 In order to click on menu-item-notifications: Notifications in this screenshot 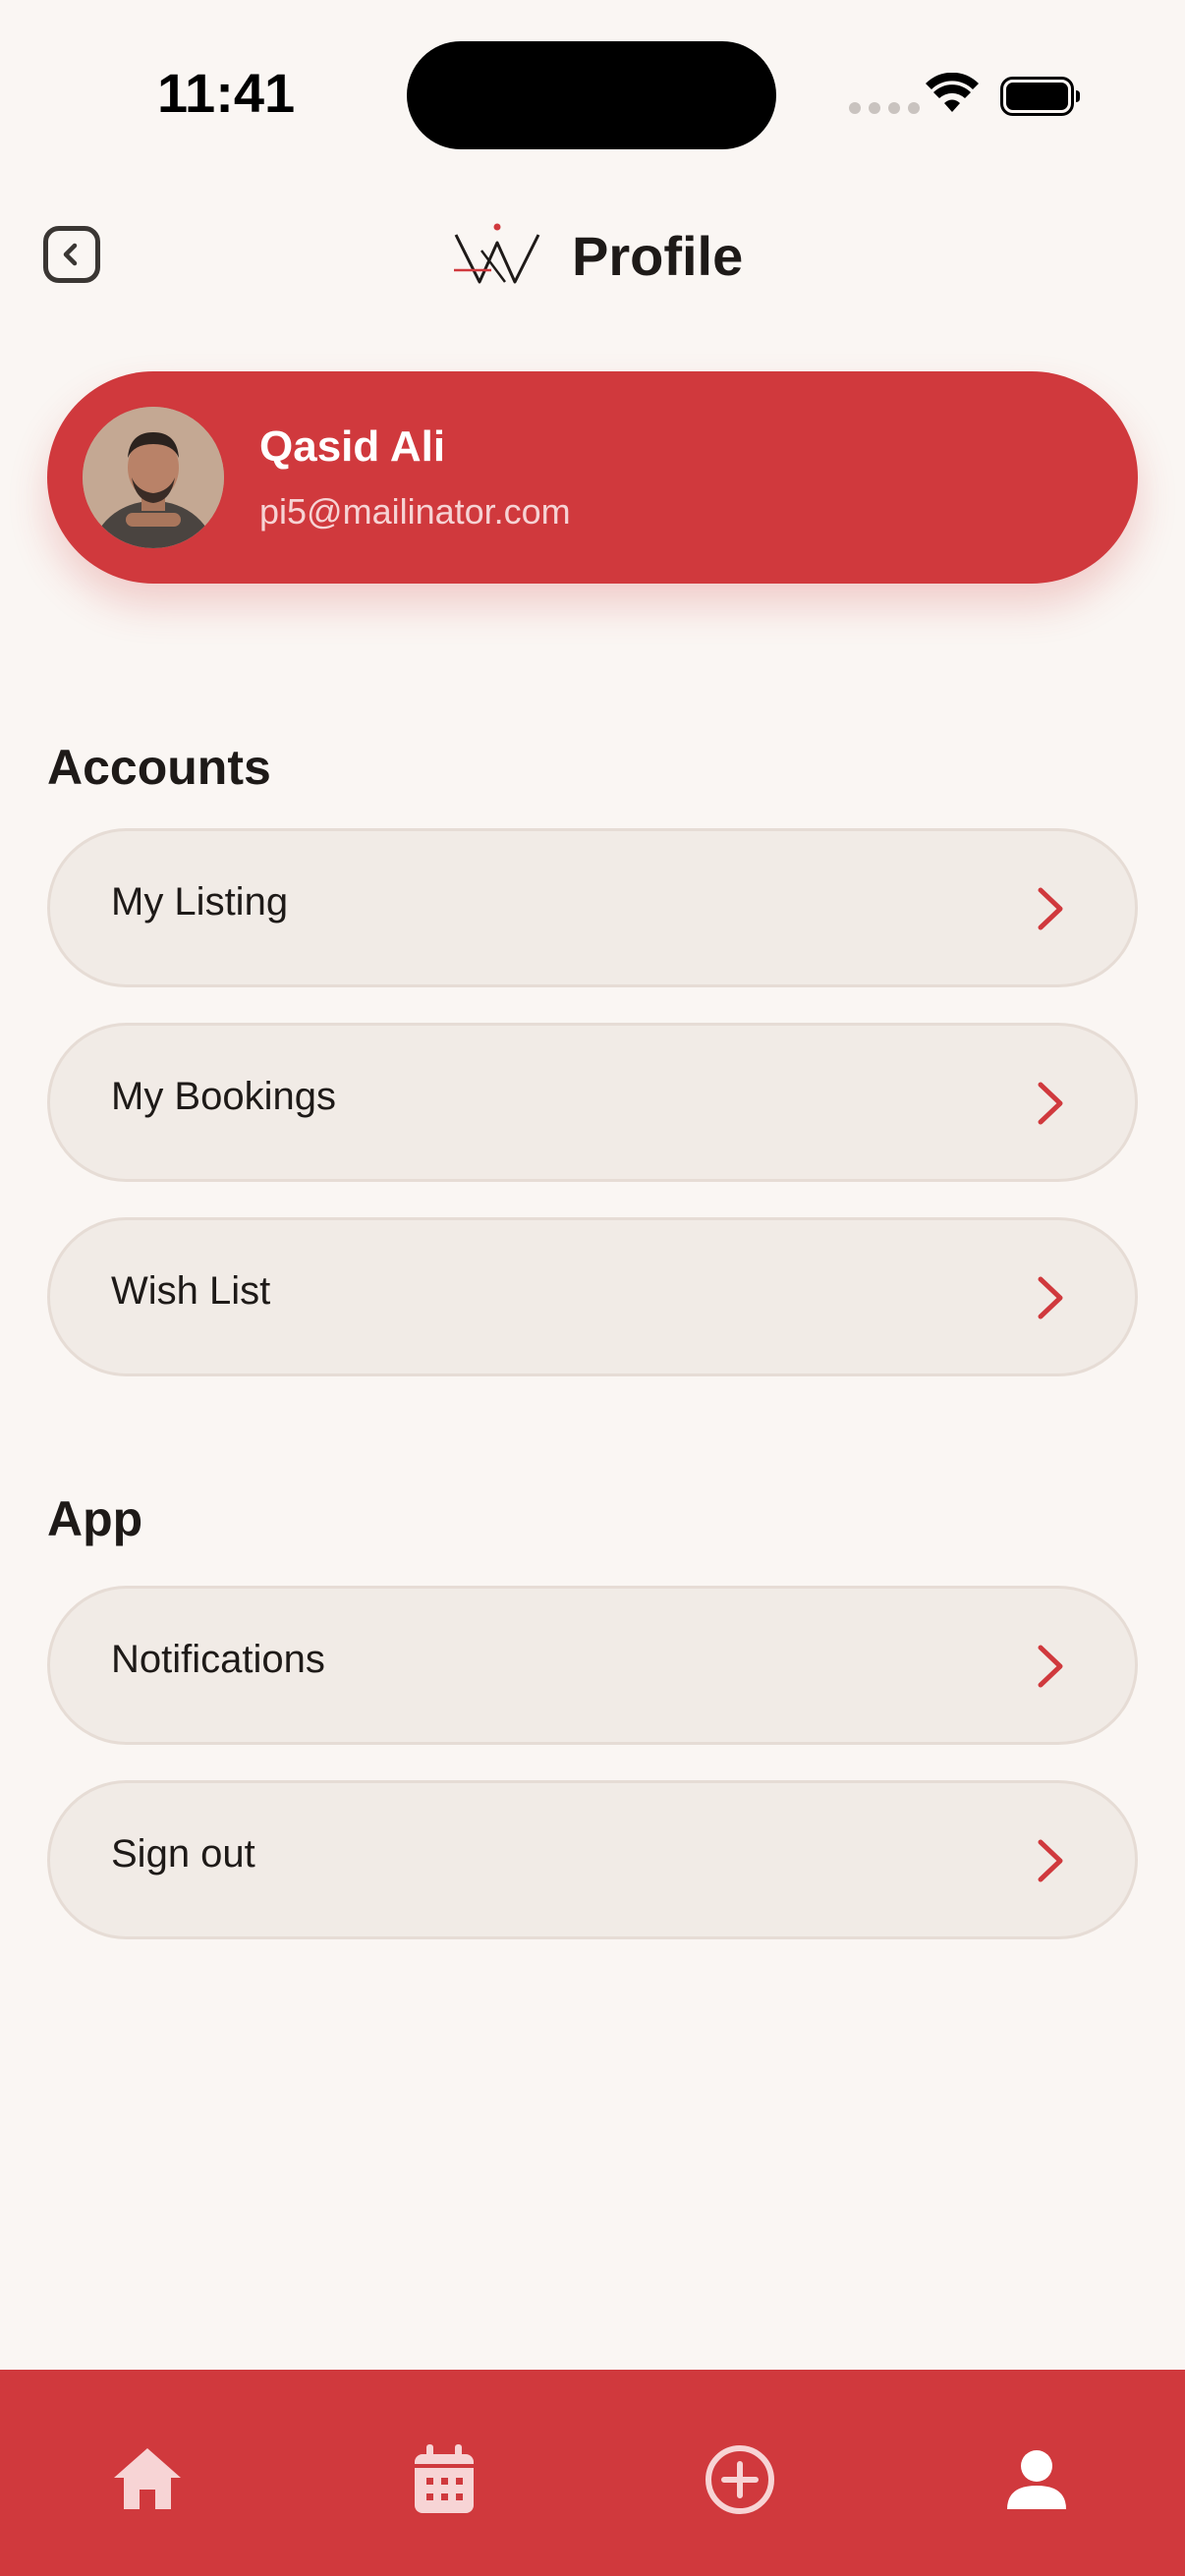, I will do `click(592, 1665)`.